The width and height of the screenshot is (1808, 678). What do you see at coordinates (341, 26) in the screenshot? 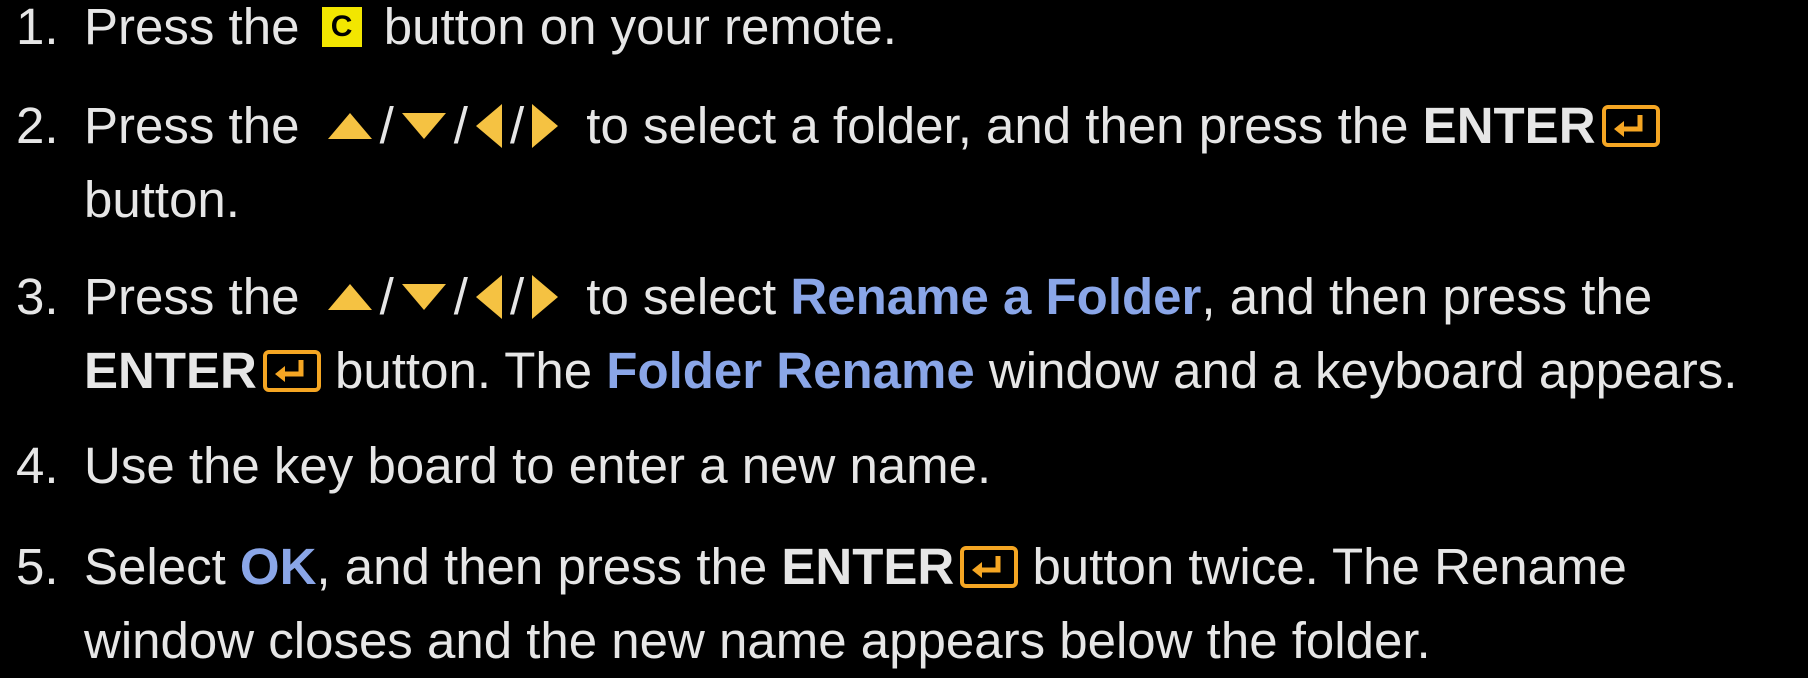
I see `c-button-icon: C` at bounding box center [341, 26].